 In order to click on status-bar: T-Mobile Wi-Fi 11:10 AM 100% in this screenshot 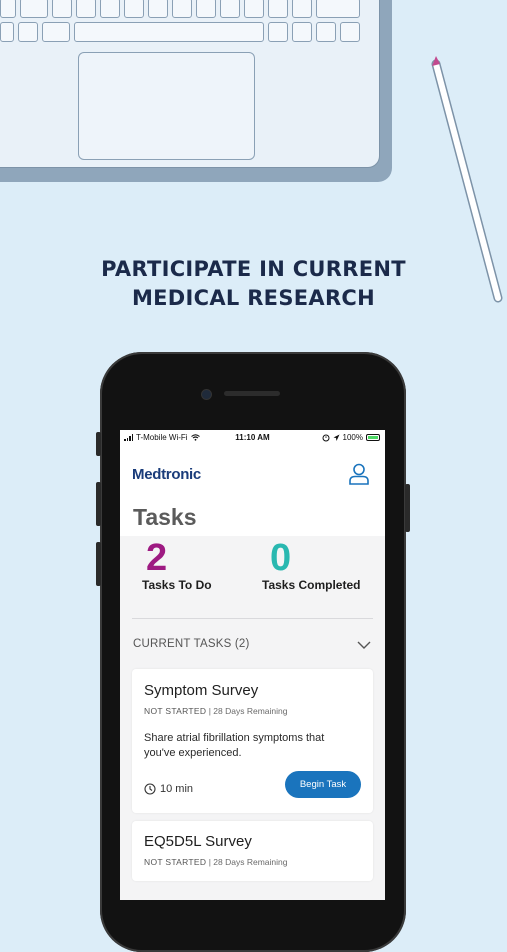, I will do `click(252, 437)`.